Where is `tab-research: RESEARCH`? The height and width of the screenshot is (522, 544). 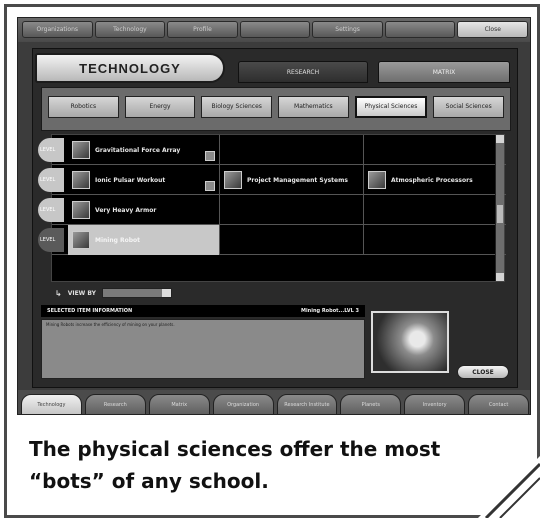 tab-research: RESEARCH is located at coordinates (303, 72).